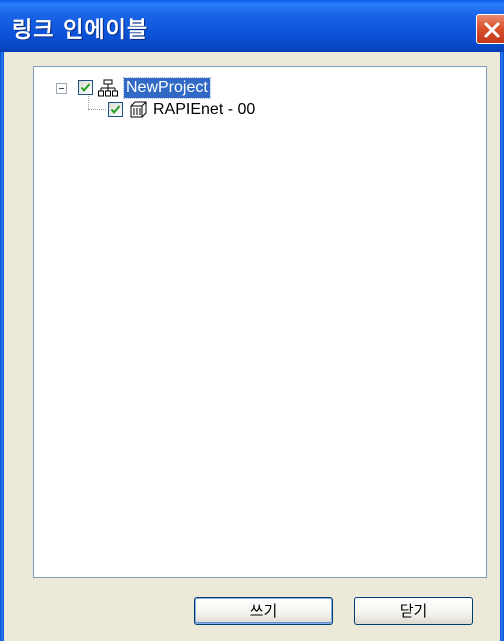 Image resolution: width=504 pixels, height=641 pixels. What do you see at coordinates (263, 611) in the screenshot?
I see `write-button: 쓰기` at bounding box center [263, 611].